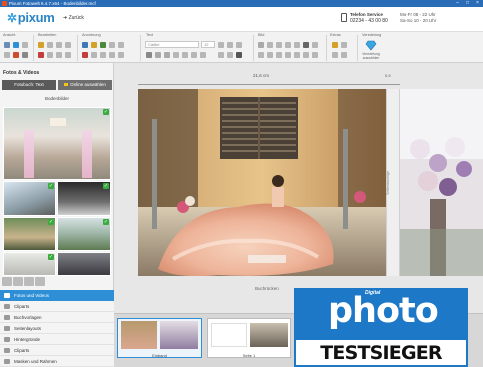  I want to click on align-icon, so click(103, 45).